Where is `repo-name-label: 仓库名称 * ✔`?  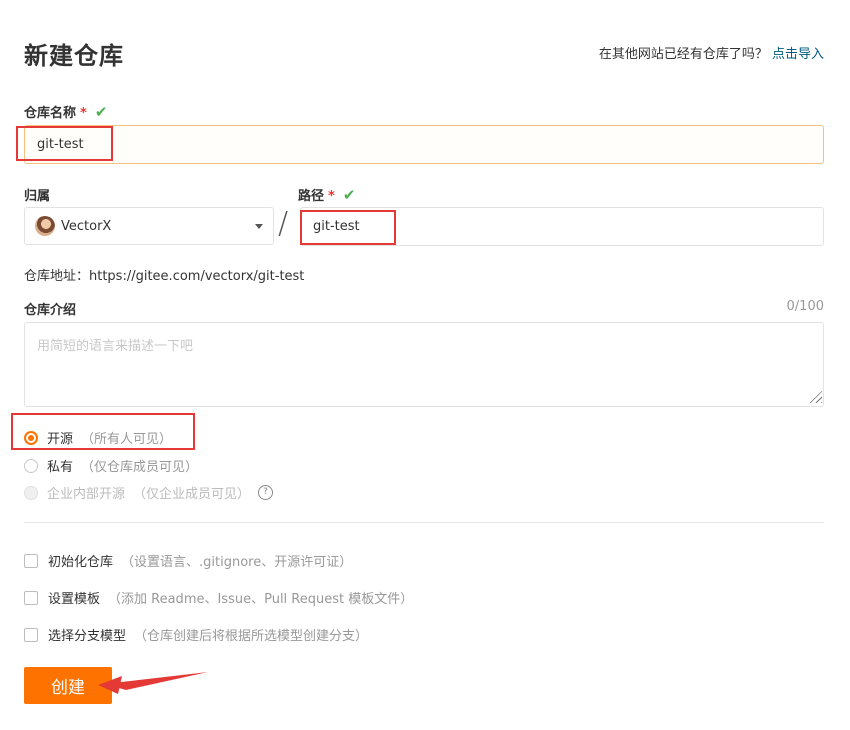
repo-name-label: 仓库名称 * ✔ is located at coordinates (66, 112).